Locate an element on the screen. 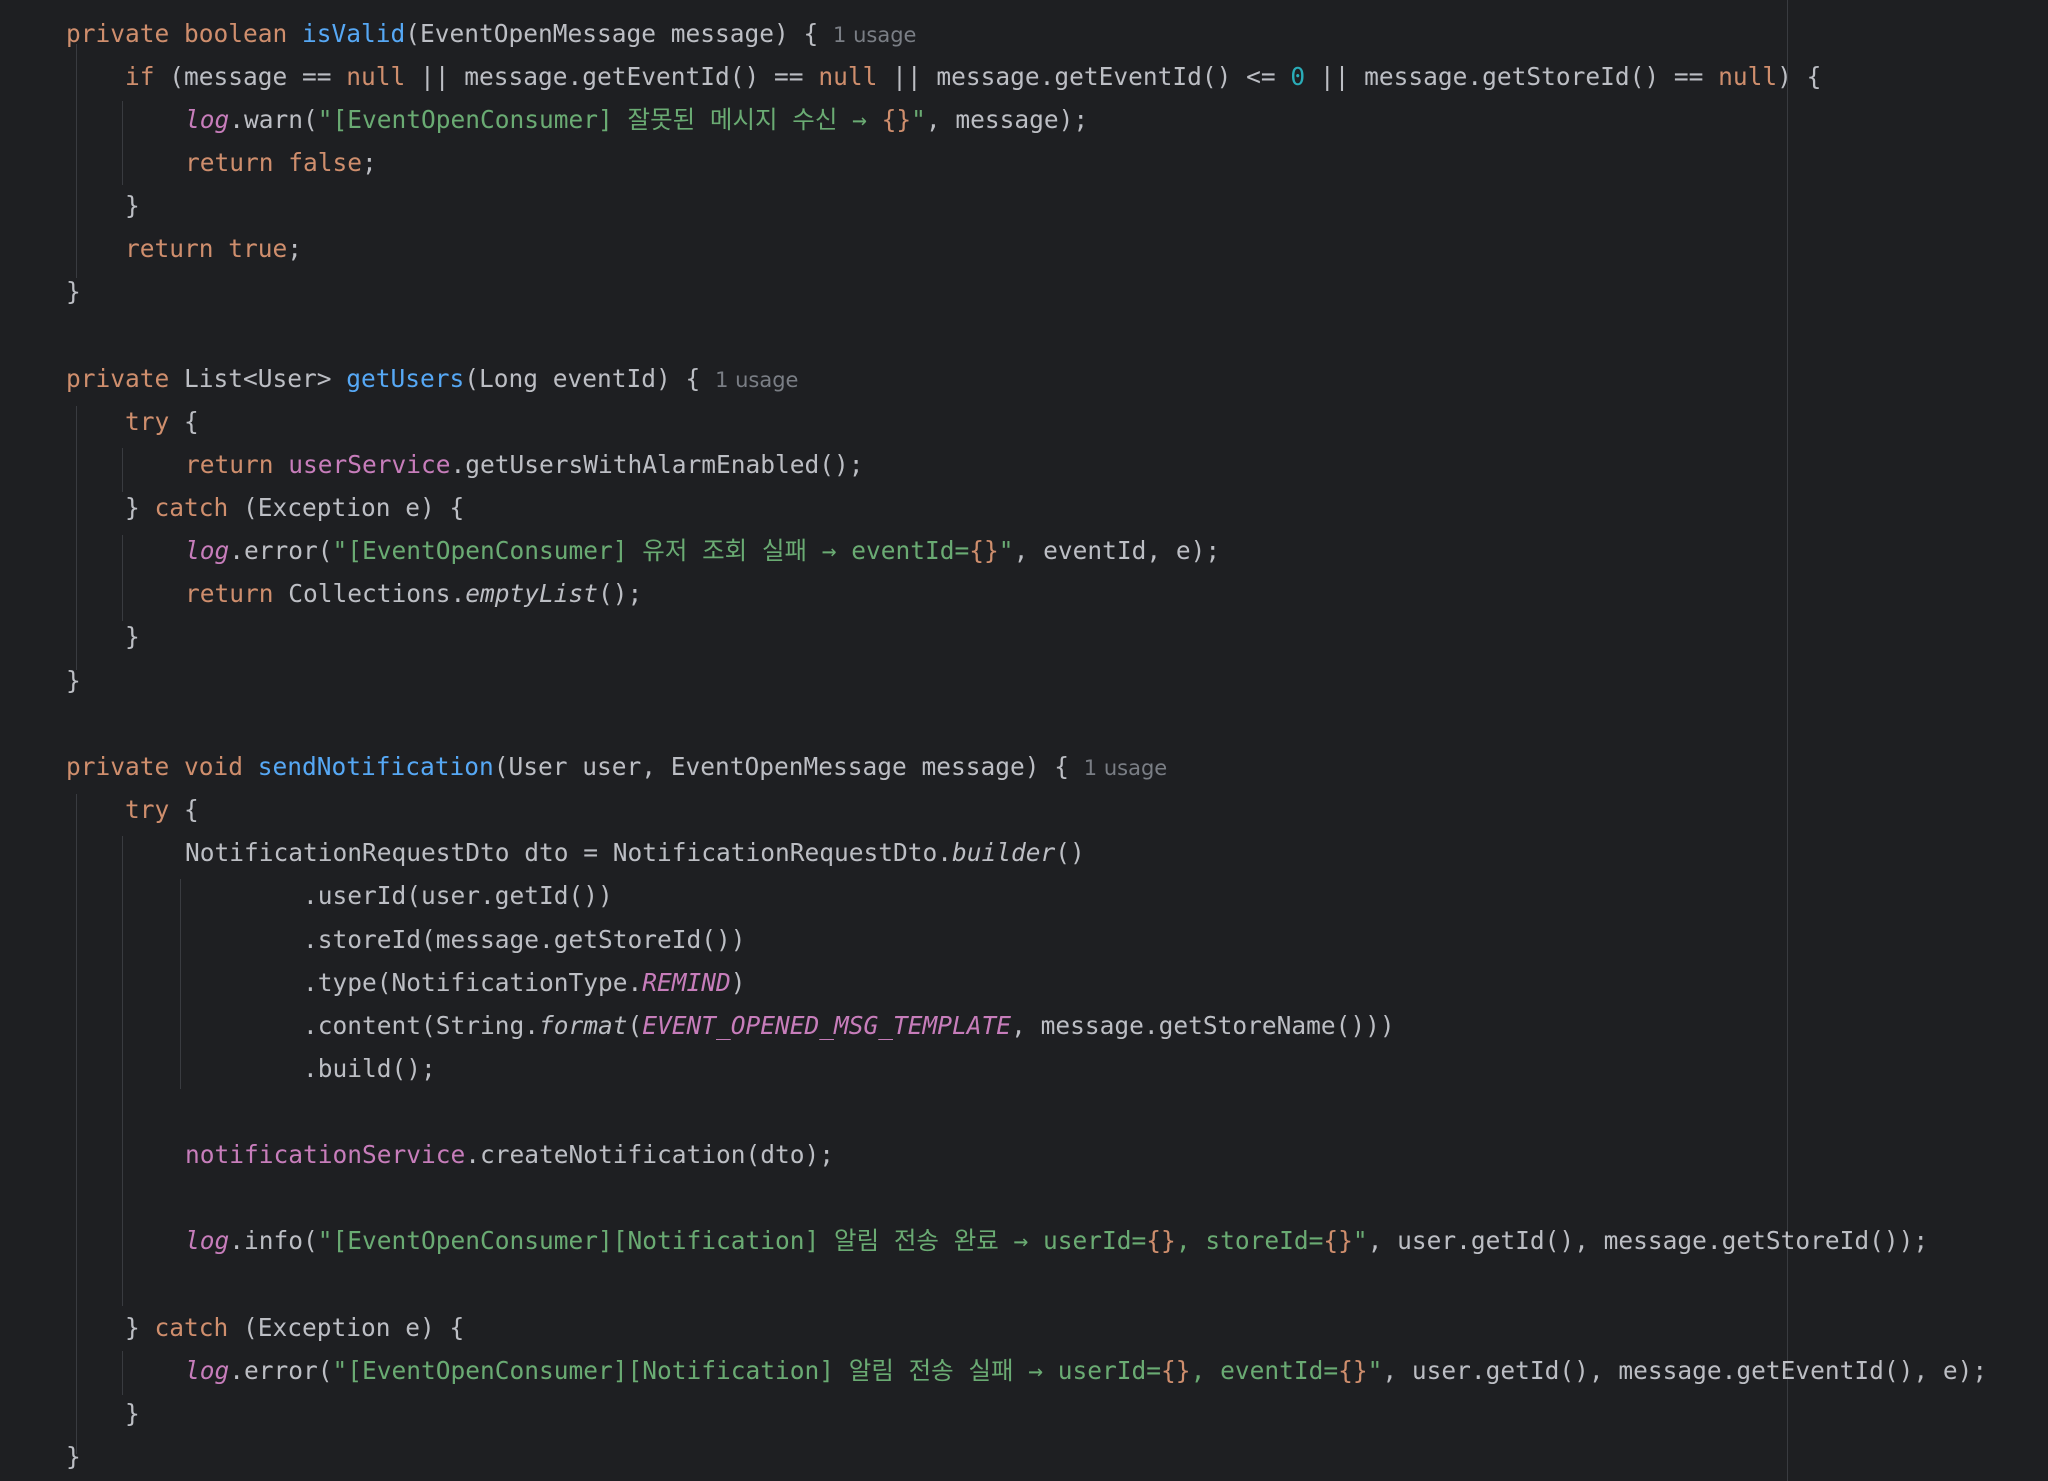 The image size is (2048, 1481). code-token: (EventOpenMessage message) { is located at coordinates (619, 33).